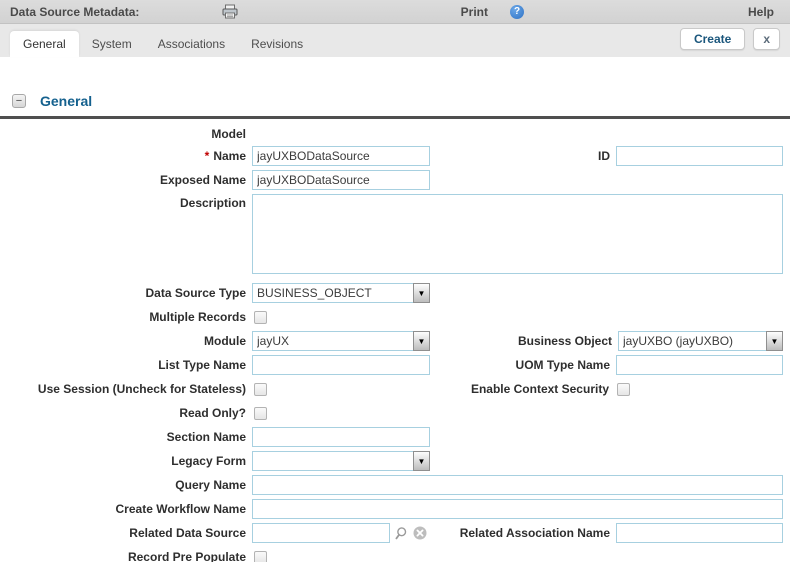 The image size is (790, 562). I want to click on close-circle-icon, so click(420, 533).